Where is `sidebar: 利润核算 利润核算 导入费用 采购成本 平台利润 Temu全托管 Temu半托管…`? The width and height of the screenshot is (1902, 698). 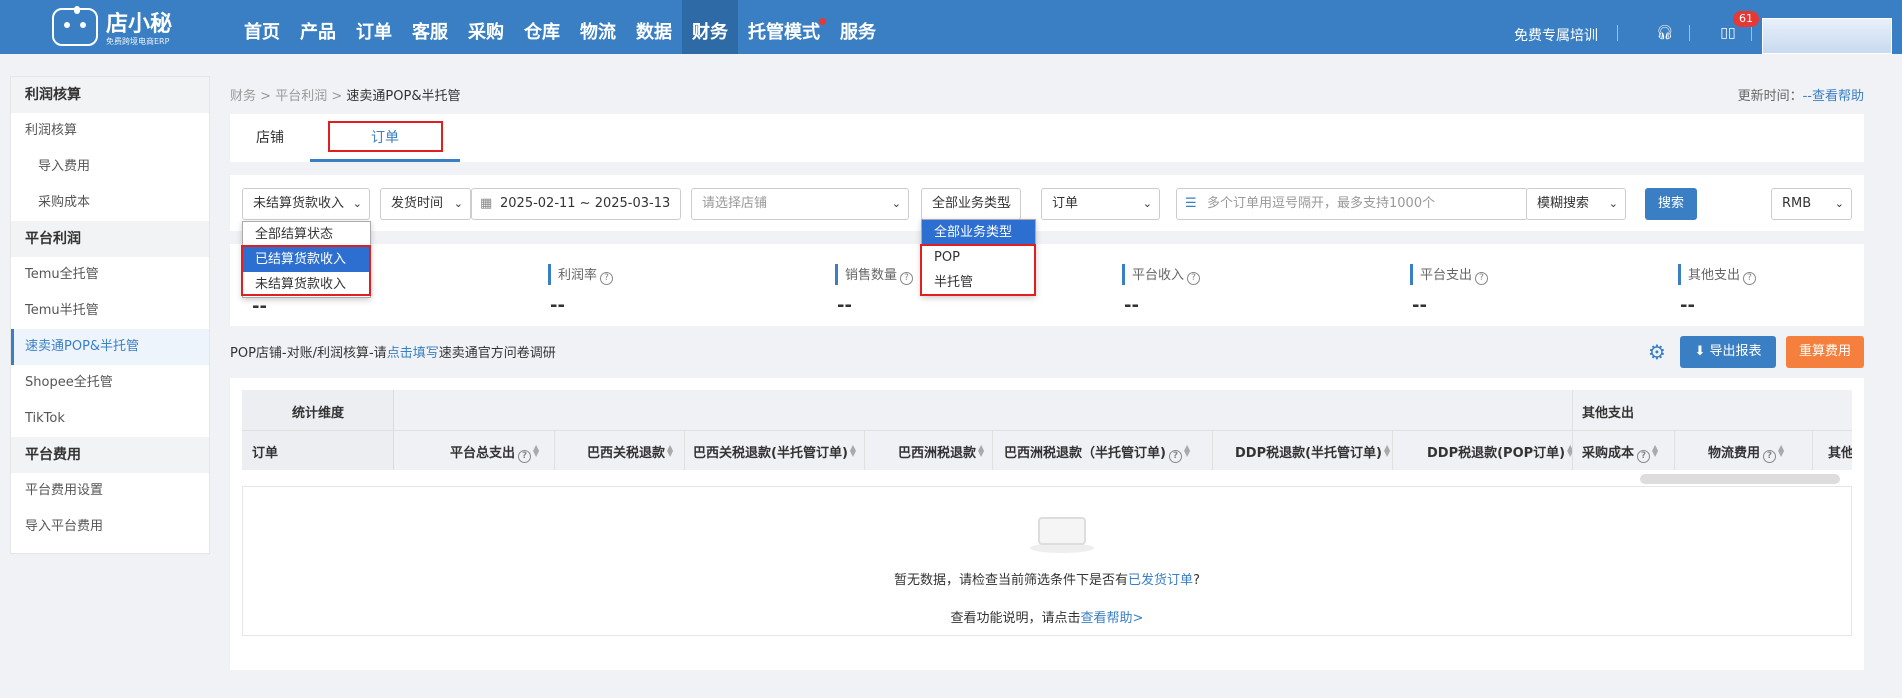 sidebar: 利润核算 利润核算 导入费用 采购成本 平台利润 Temu全托管 Temu半托管… is located at coordinates (110, 315).